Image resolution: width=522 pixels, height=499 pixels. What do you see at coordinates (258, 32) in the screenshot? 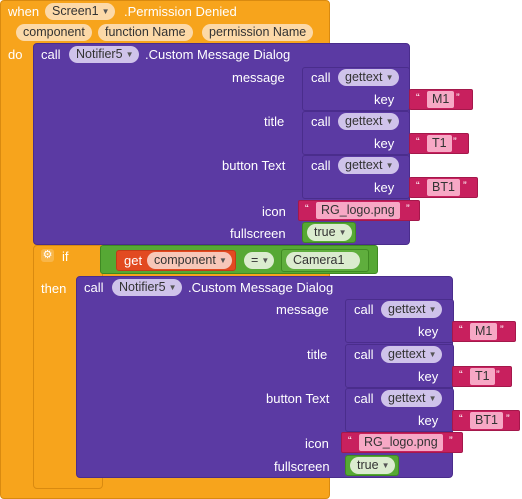
I see `param-permission-name: permission Name` at bounding box center [258, 32].